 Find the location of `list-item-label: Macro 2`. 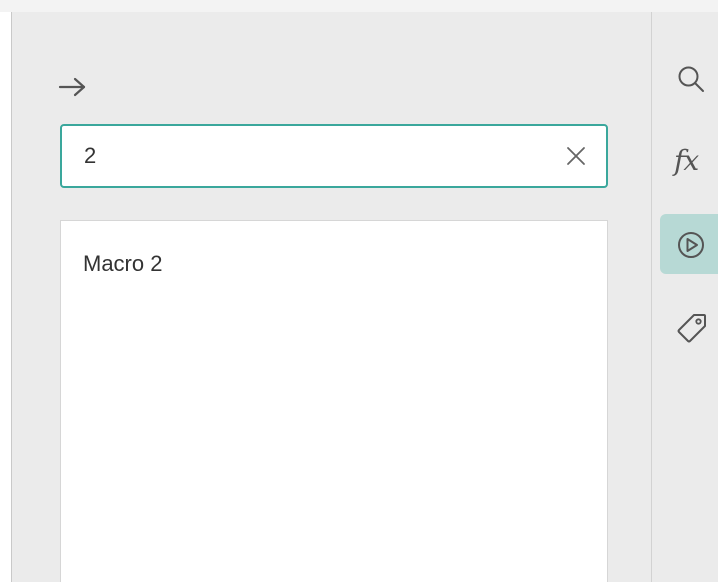

list-item-label: Macro 2 is located at coordinates (123, 263).